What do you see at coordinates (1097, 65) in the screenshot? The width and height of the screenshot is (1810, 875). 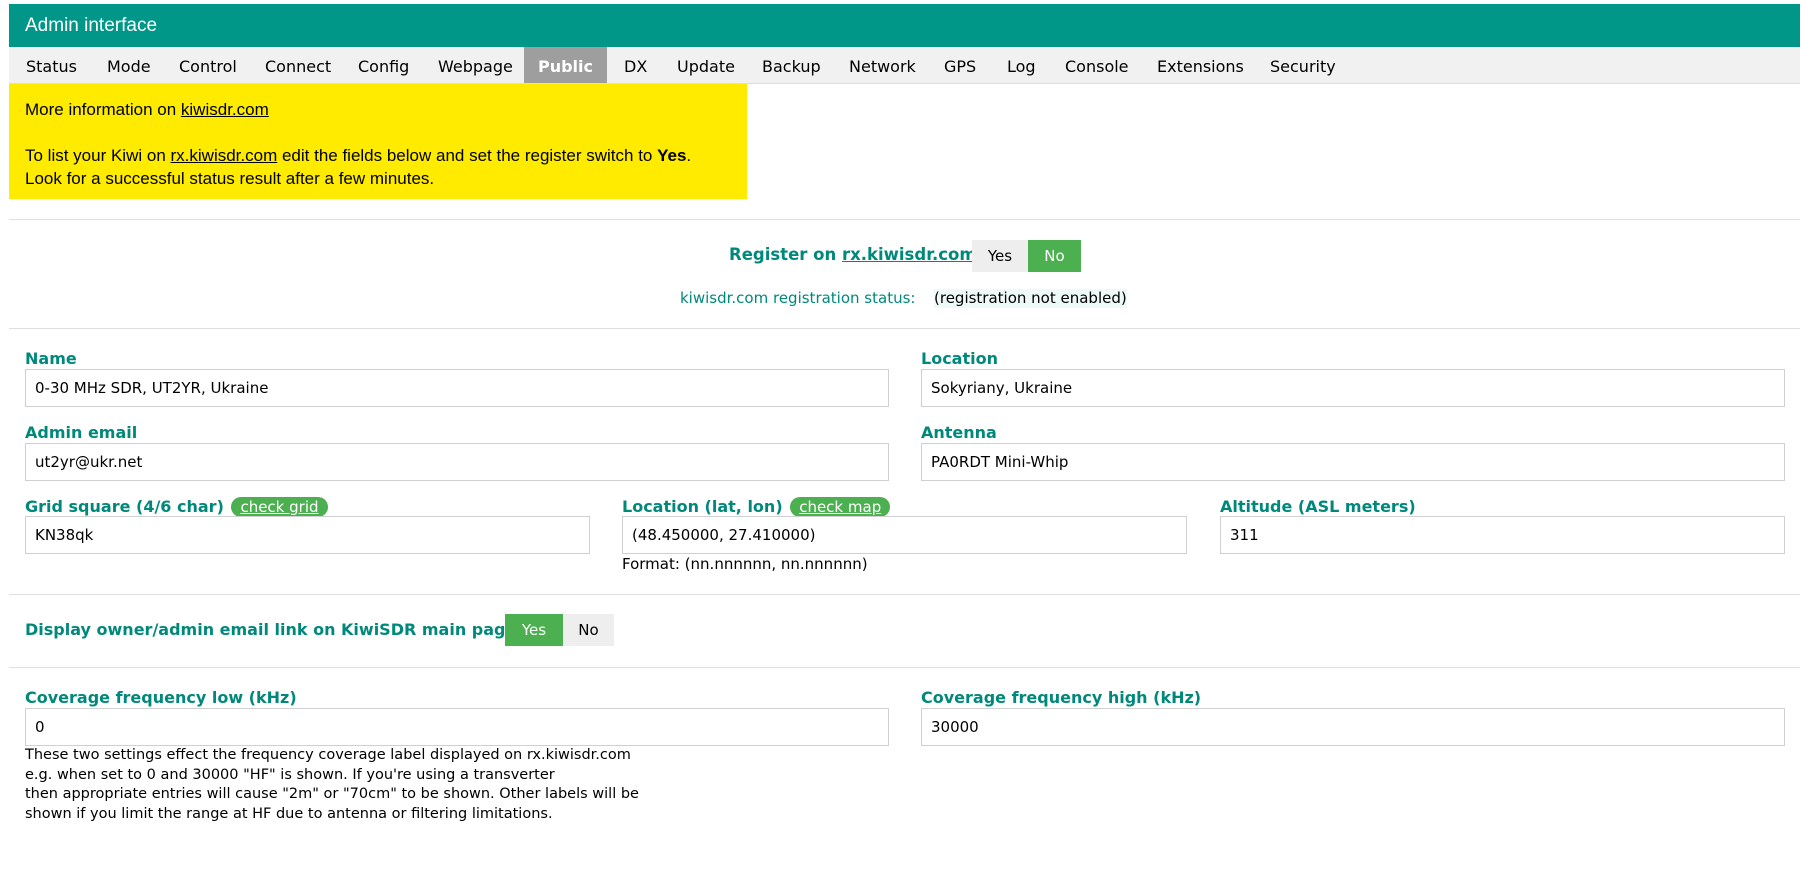 I see `tab-console: Console` at bounding box center [1097, 65].